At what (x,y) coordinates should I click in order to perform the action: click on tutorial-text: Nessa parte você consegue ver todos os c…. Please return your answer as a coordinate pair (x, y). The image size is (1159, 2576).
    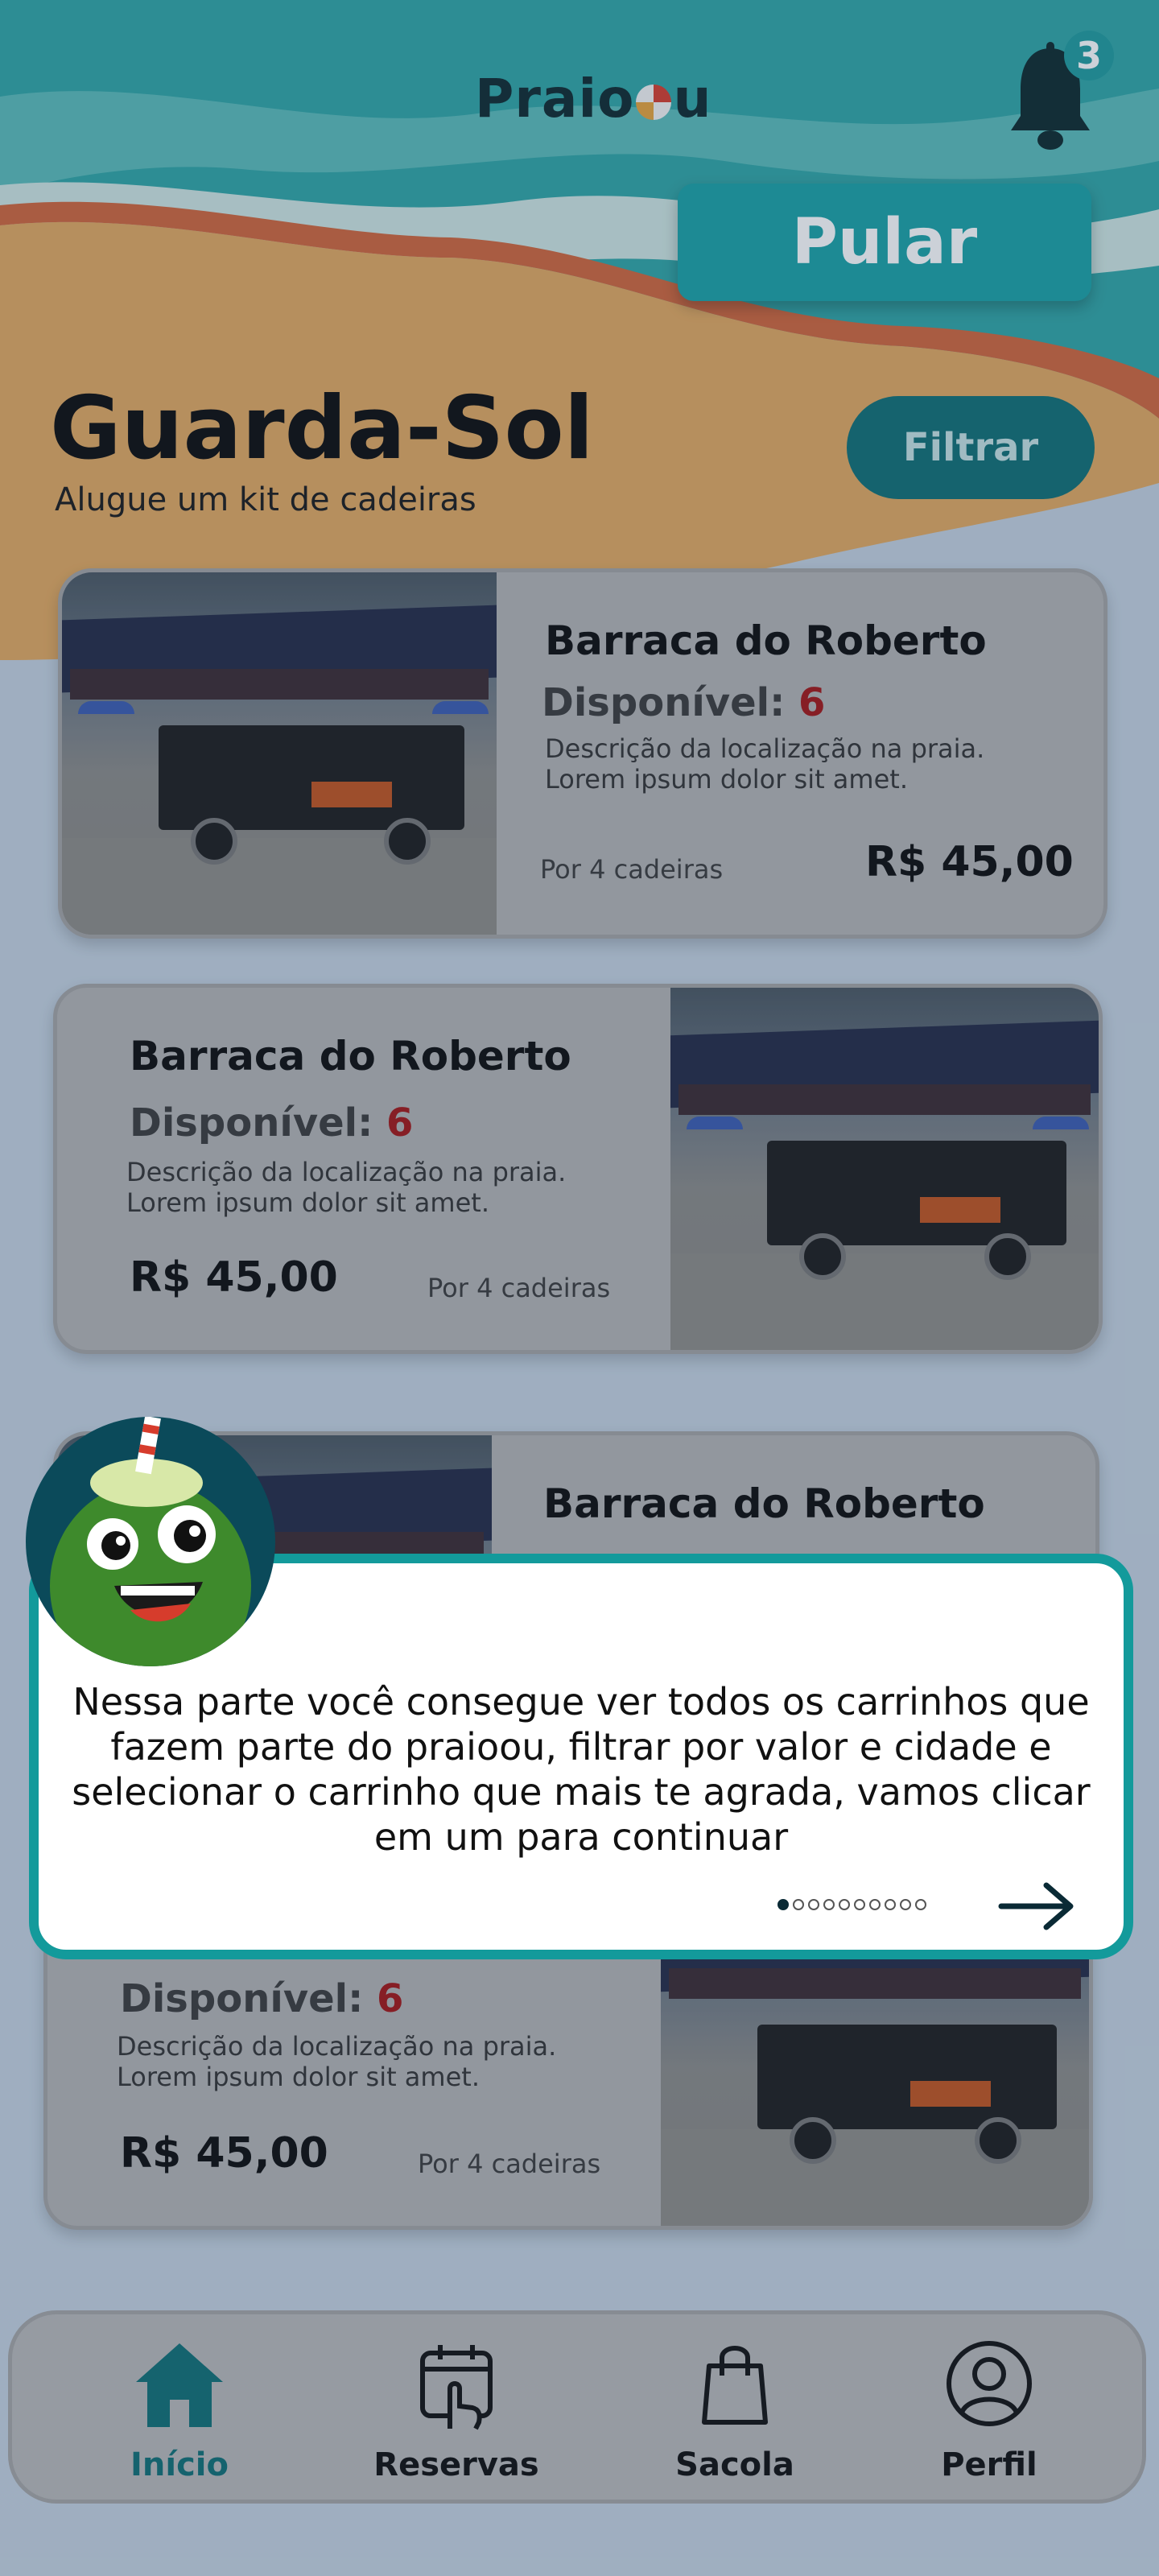
    Looking at the image, I should click on (581, 1770).